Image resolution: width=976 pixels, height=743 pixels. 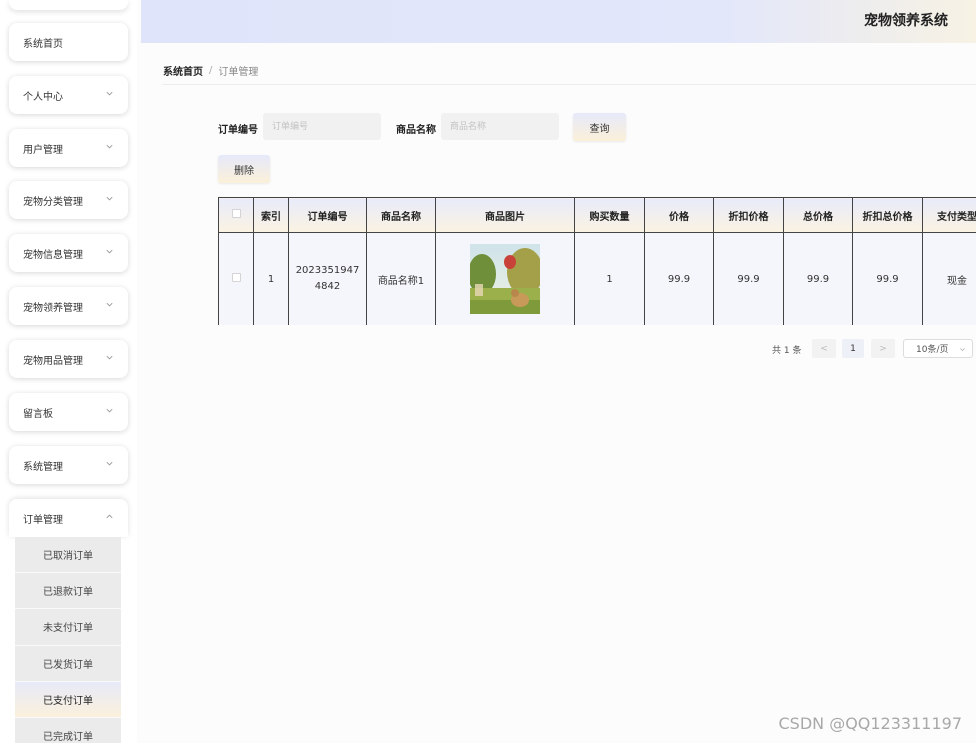 What do you see at coordinates (609, 278) in the screenshot?
I see `cell-quantity: 1` at bounding box center [609, 278].